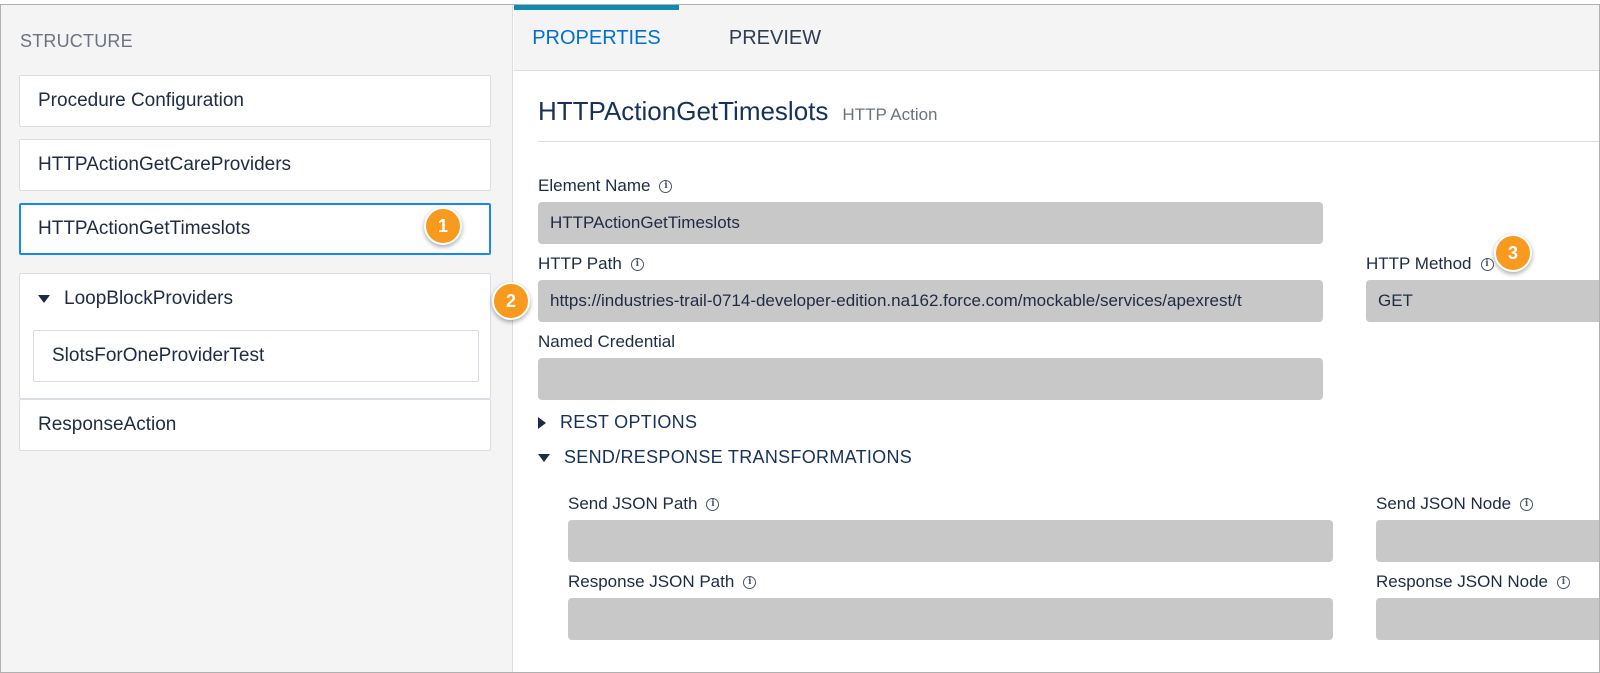 The image size is (1600, 673). What do you see at coordinates (1462, 581) in the screenshot?
I see `response-json-node-label-text: Response JSON Node` at bounding box center [1462, 581].